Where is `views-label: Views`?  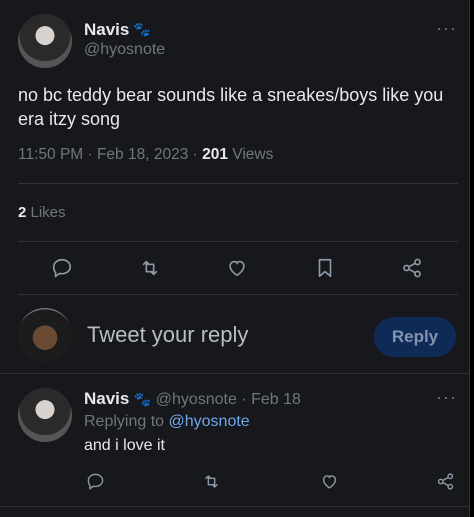
views-label: Views is located at coordinates (250, 154).